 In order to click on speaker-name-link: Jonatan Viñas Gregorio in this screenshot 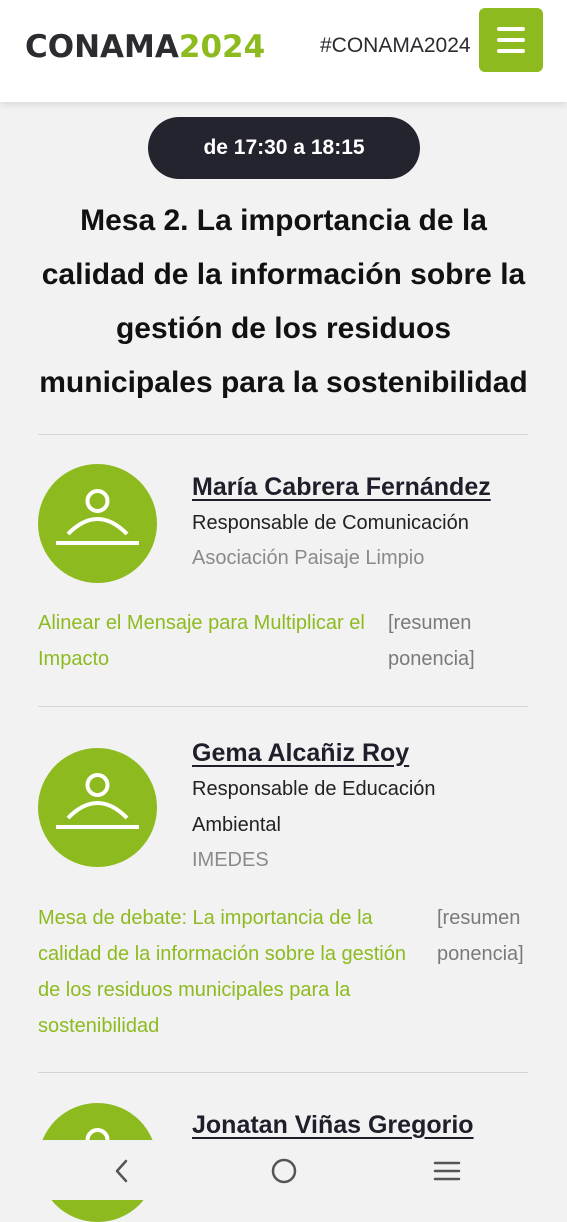, I will do `click(333, 1125)`.